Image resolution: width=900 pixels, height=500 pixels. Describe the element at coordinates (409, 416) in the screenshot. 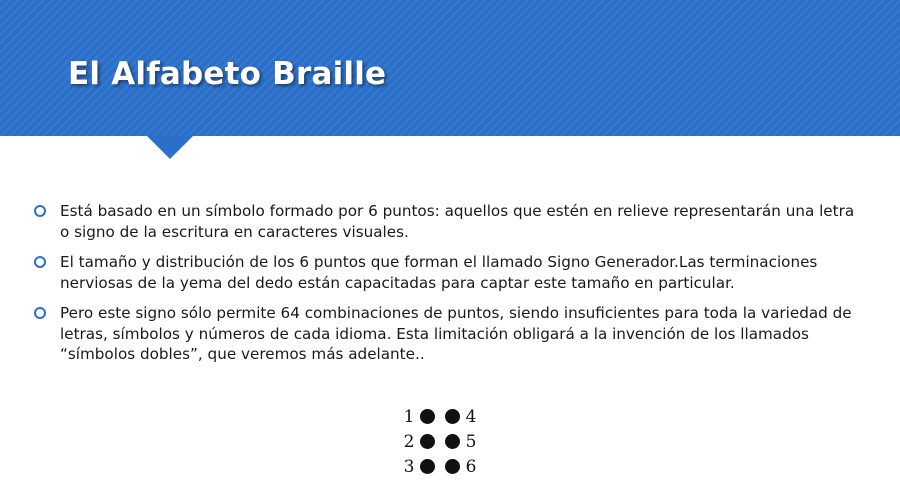

I see `dot-number-left: 1` at that location.